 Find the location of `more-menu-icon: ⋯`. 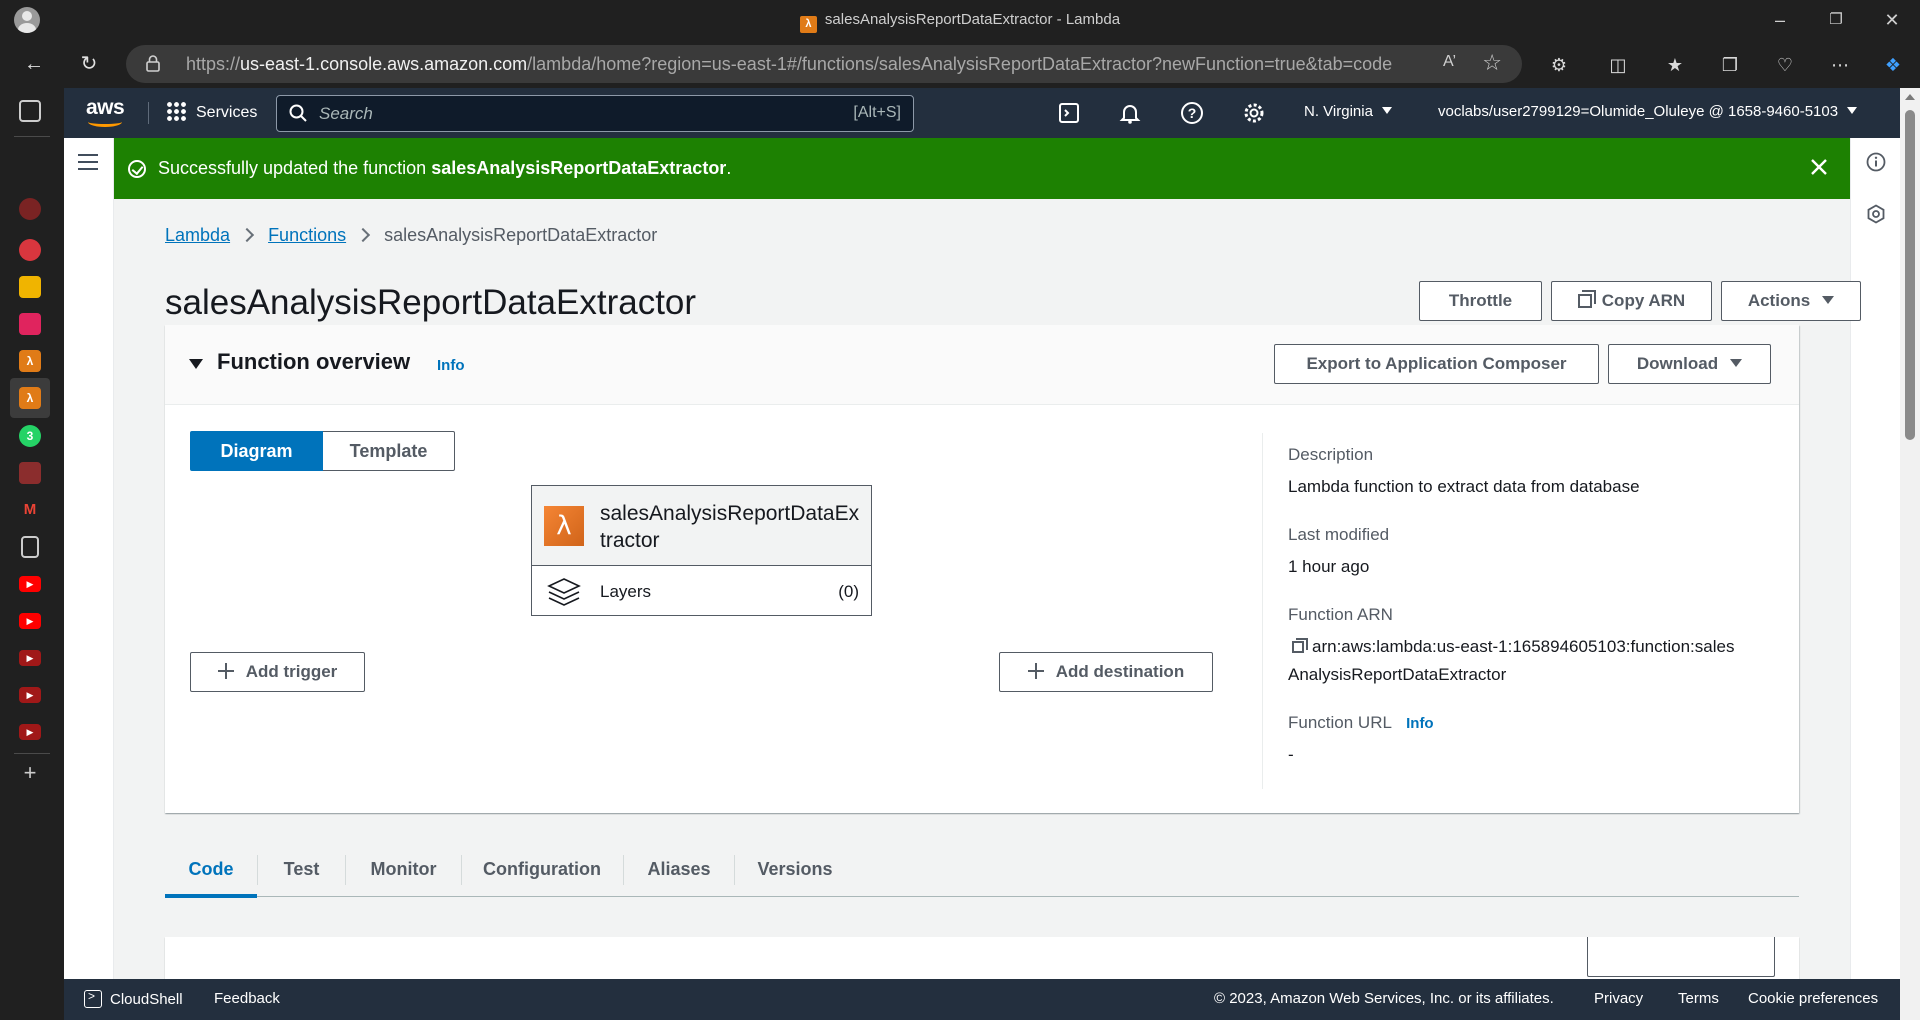

more-menu-icon: ⋯ is located at coordinates (1840, 65).